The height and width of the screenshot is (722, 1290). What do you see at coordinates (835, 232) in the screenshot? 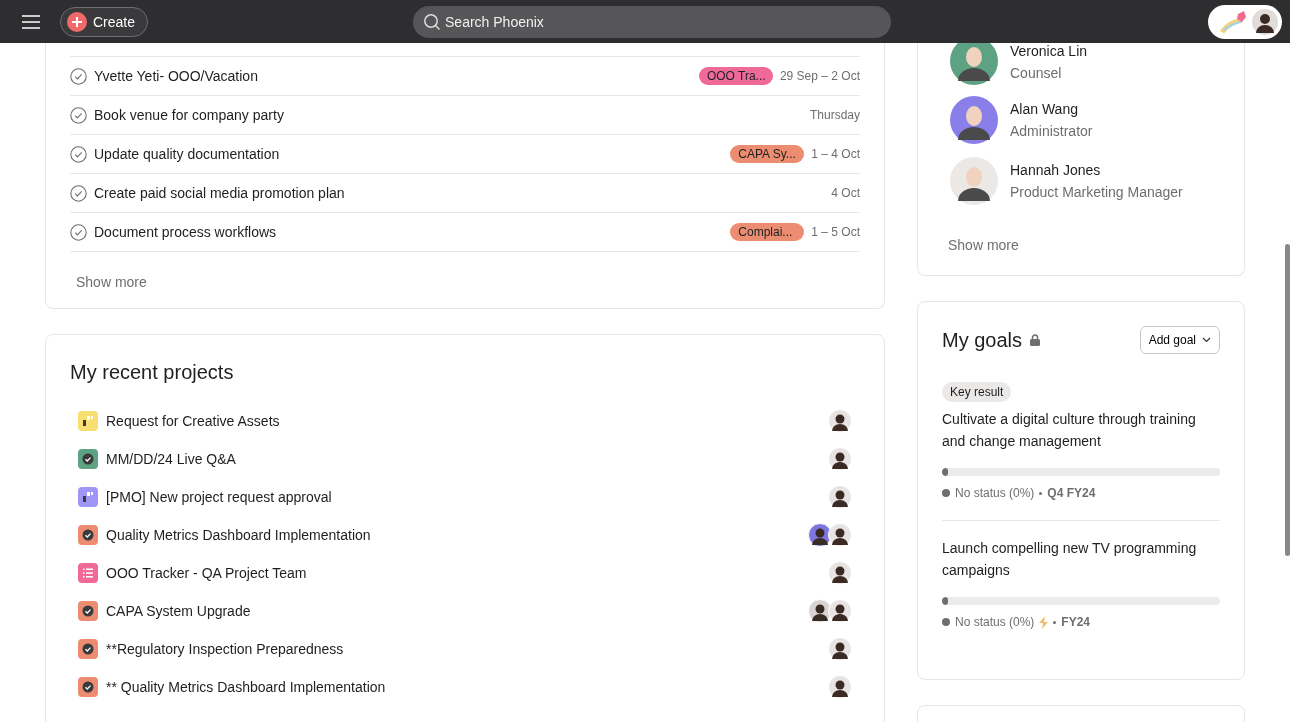
I see `due-date: 1 – 5 Oct` at bounding box center [835, 232].